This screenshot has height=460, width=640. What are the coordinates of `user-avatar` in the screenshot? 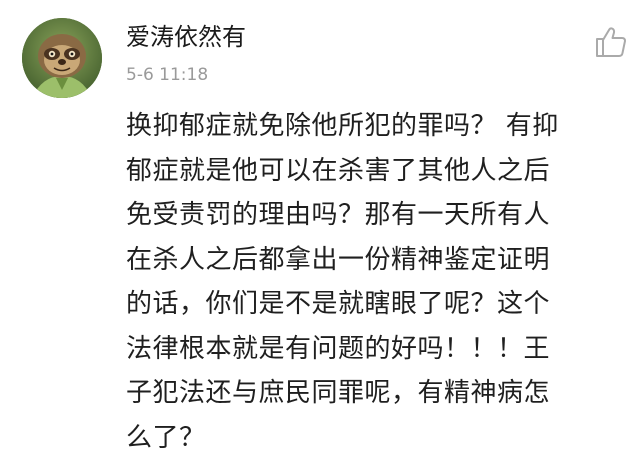 It's located at (62, 58).